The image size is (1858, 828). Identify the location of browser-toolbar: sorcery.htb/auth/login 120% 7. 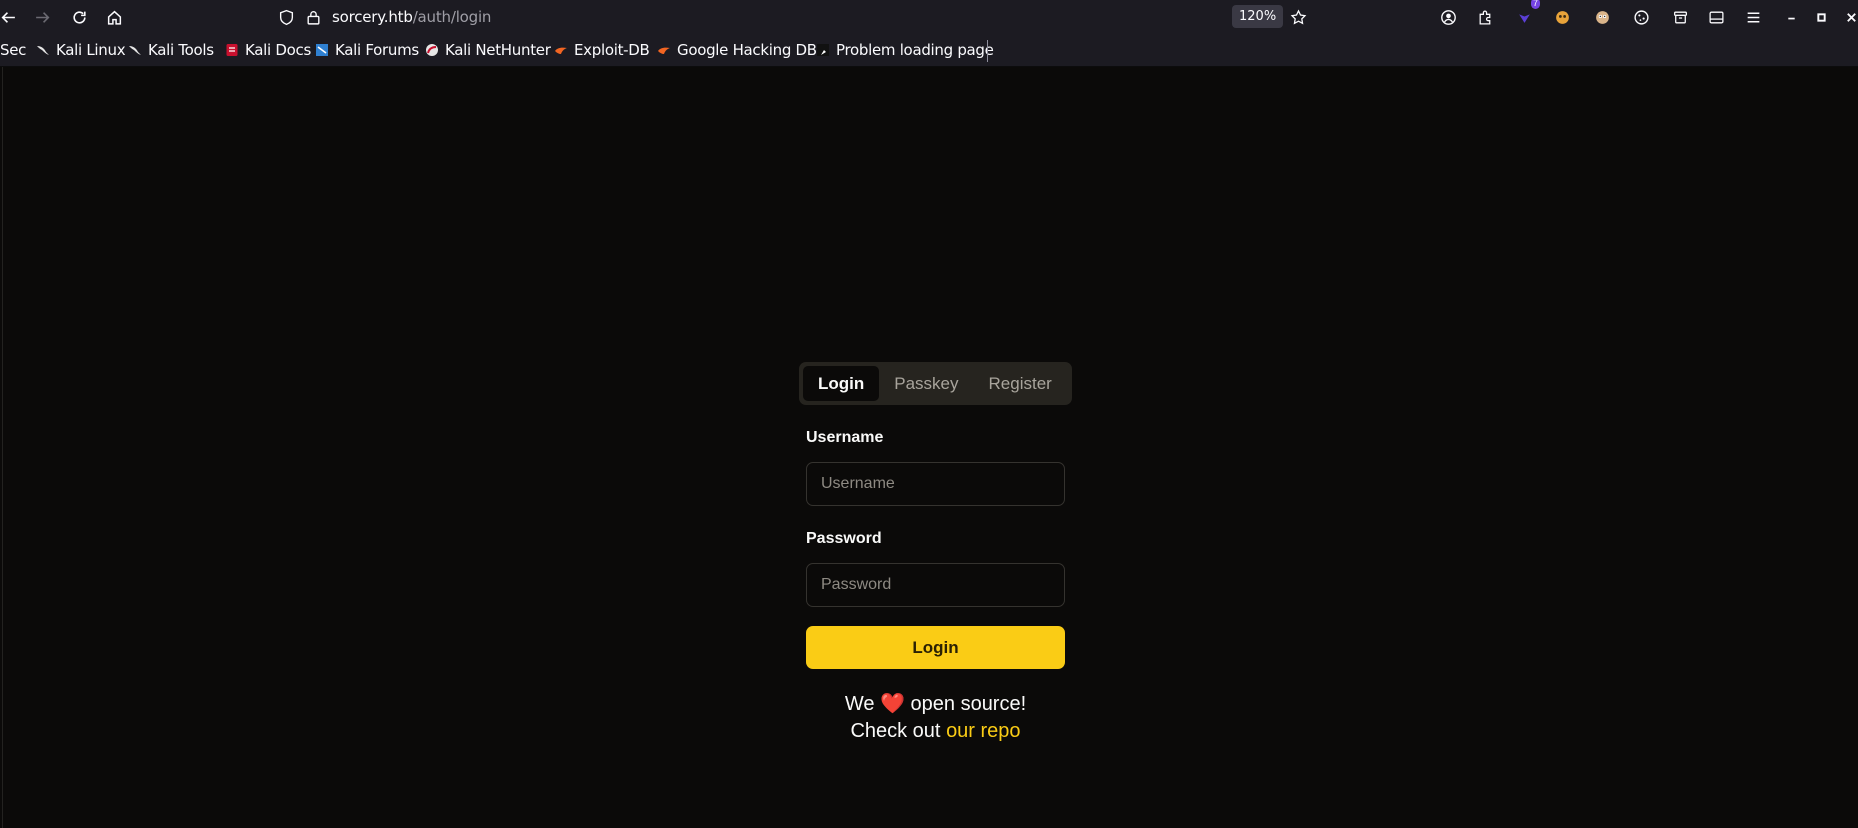
(929, 16).